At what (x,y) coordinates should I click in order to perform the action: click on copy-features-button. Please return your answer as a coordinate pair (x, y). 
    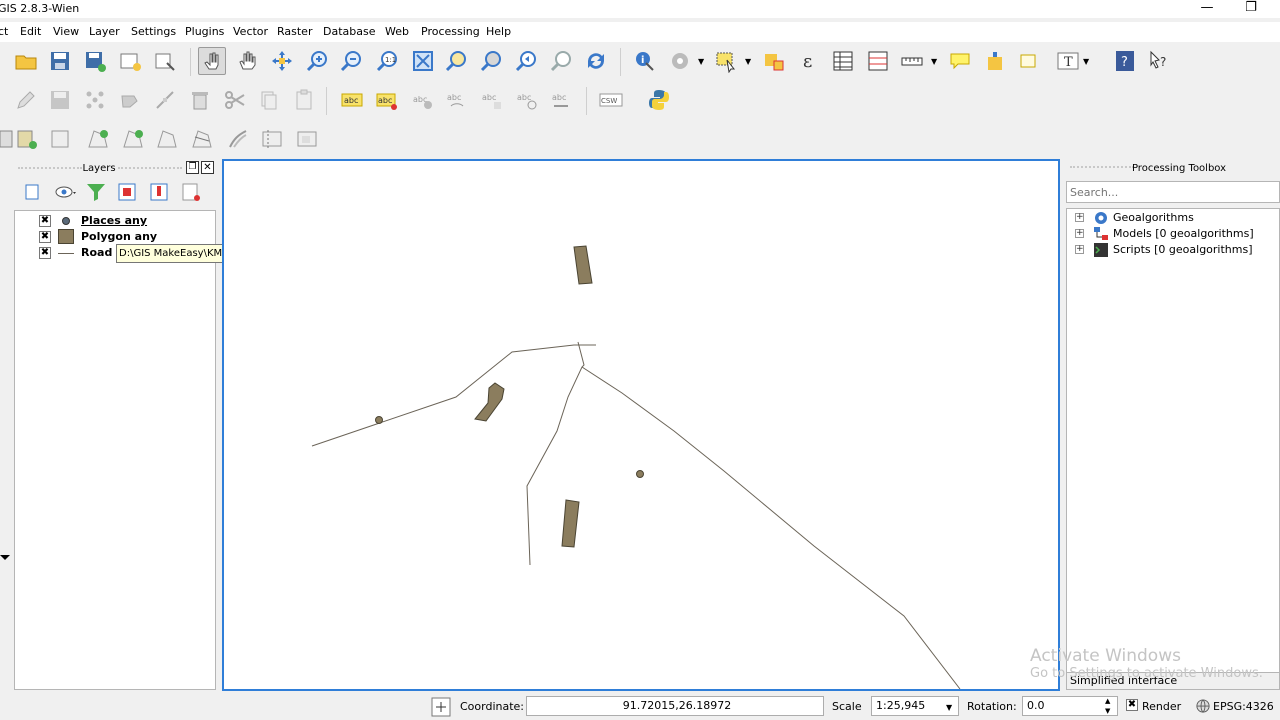
    Looking at the image, I should click on (268, 100).